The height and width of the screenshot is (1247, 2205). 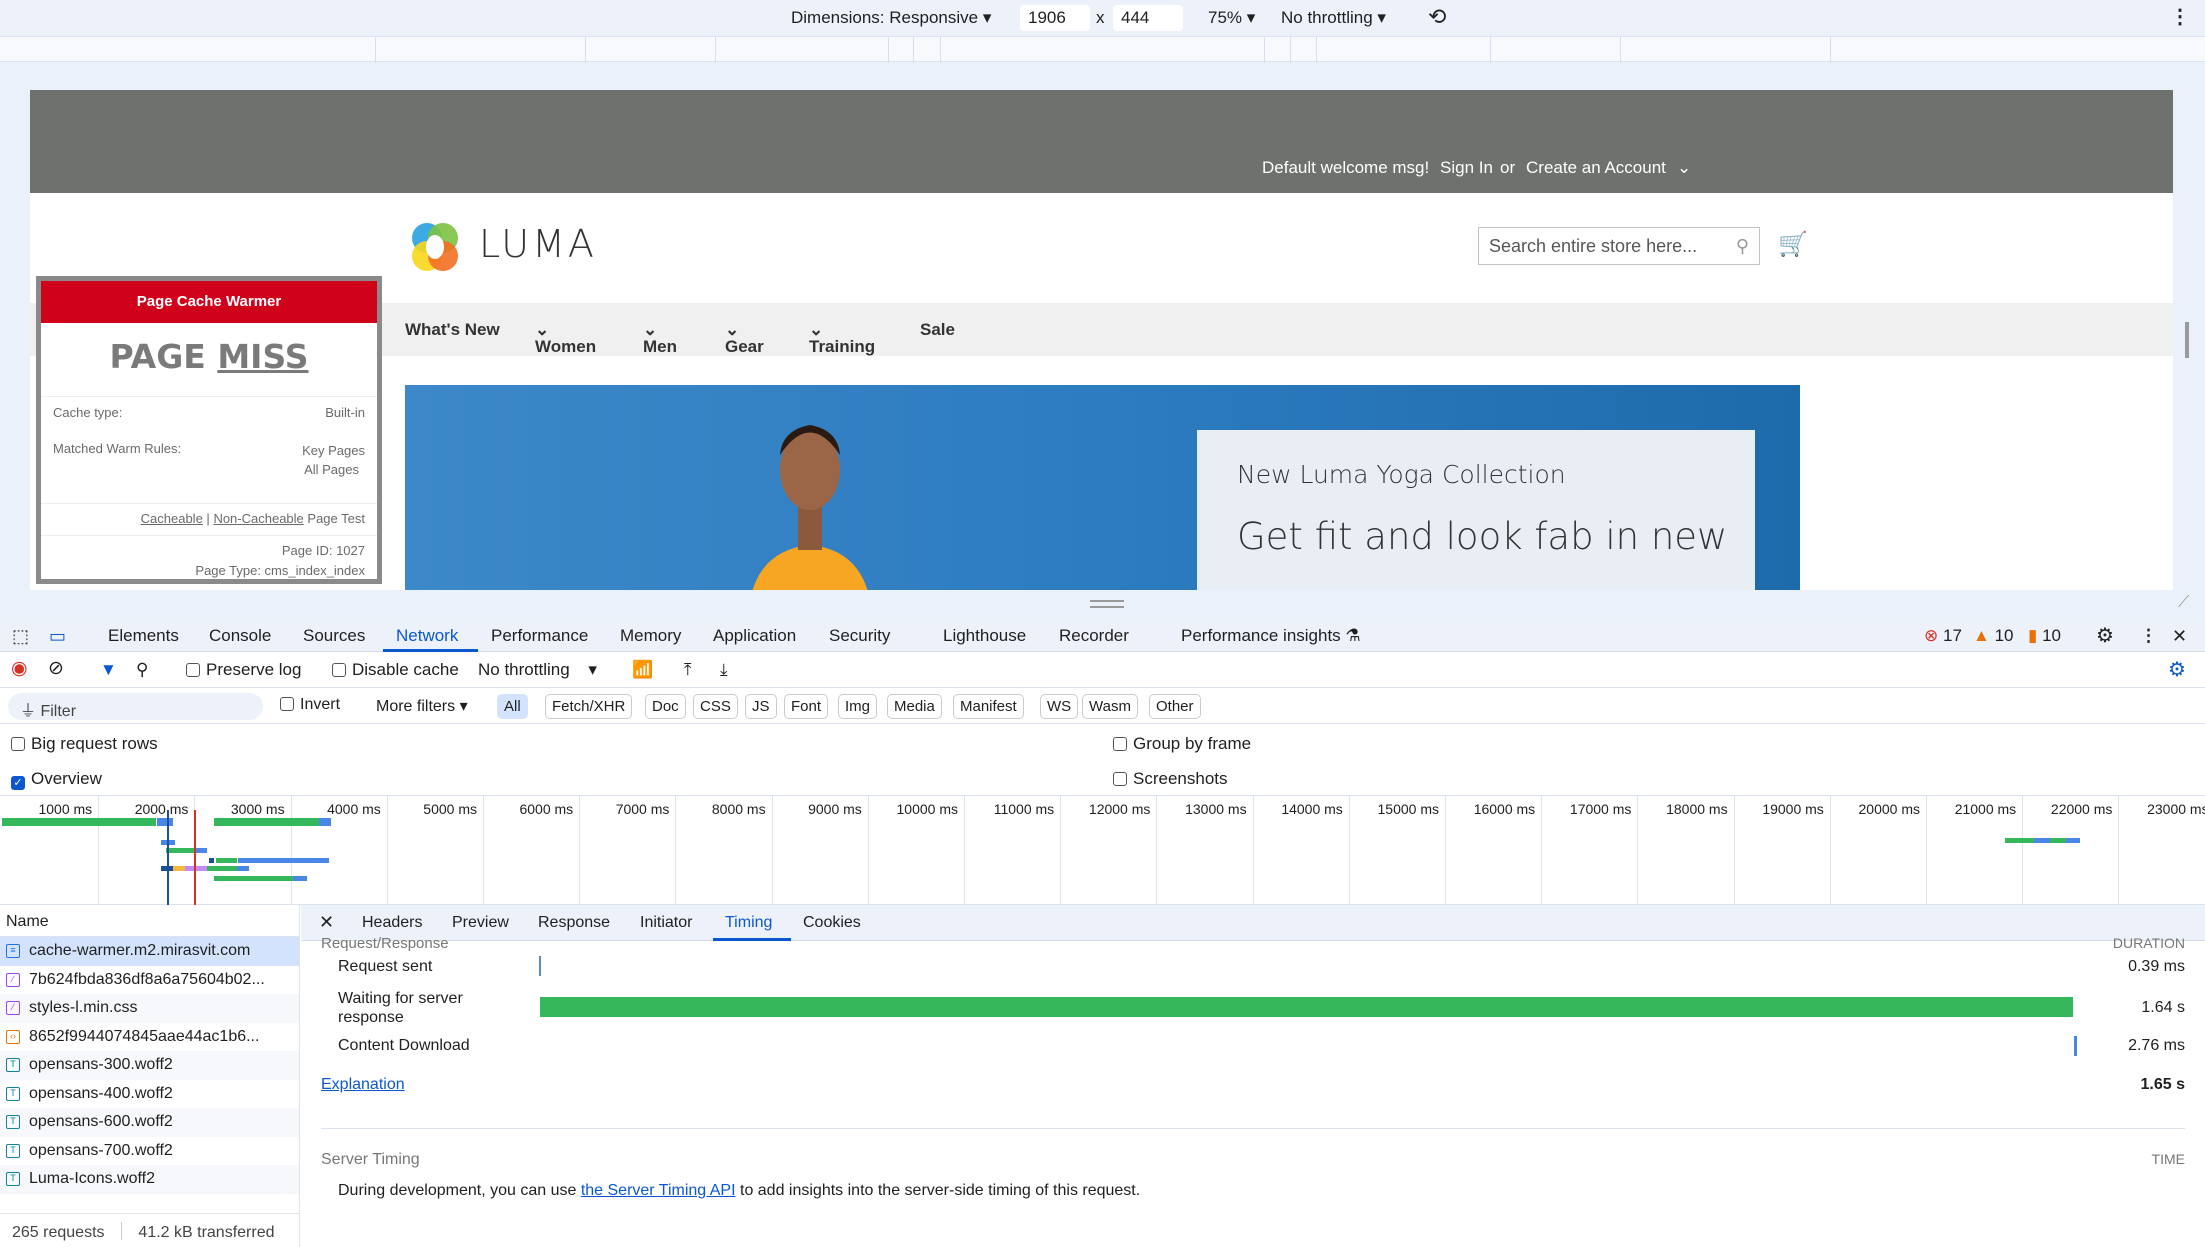 What do you see at coordinates (1059, 706) in the screenshot?
I see `filter-ws: WS` at bounding box center [1059, 706].